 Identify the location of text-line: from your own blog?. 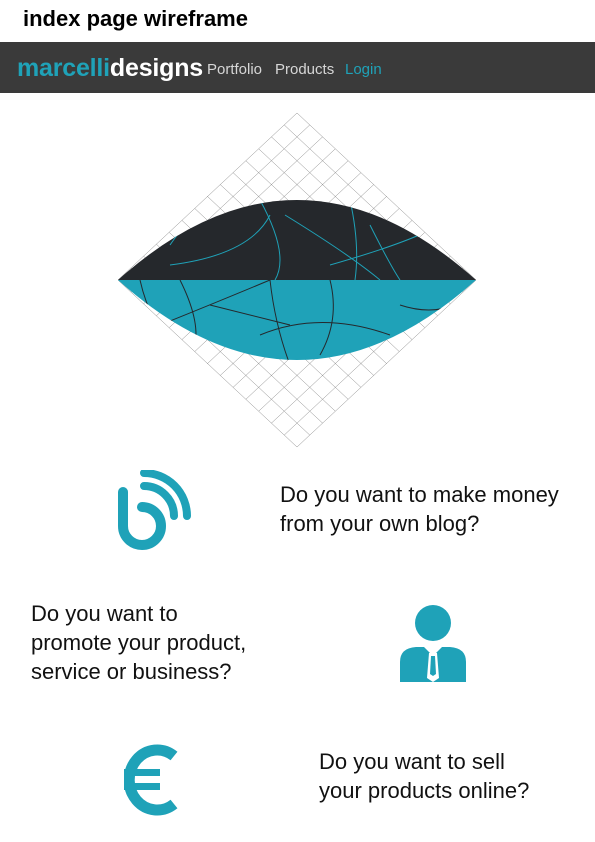
(380, 523).